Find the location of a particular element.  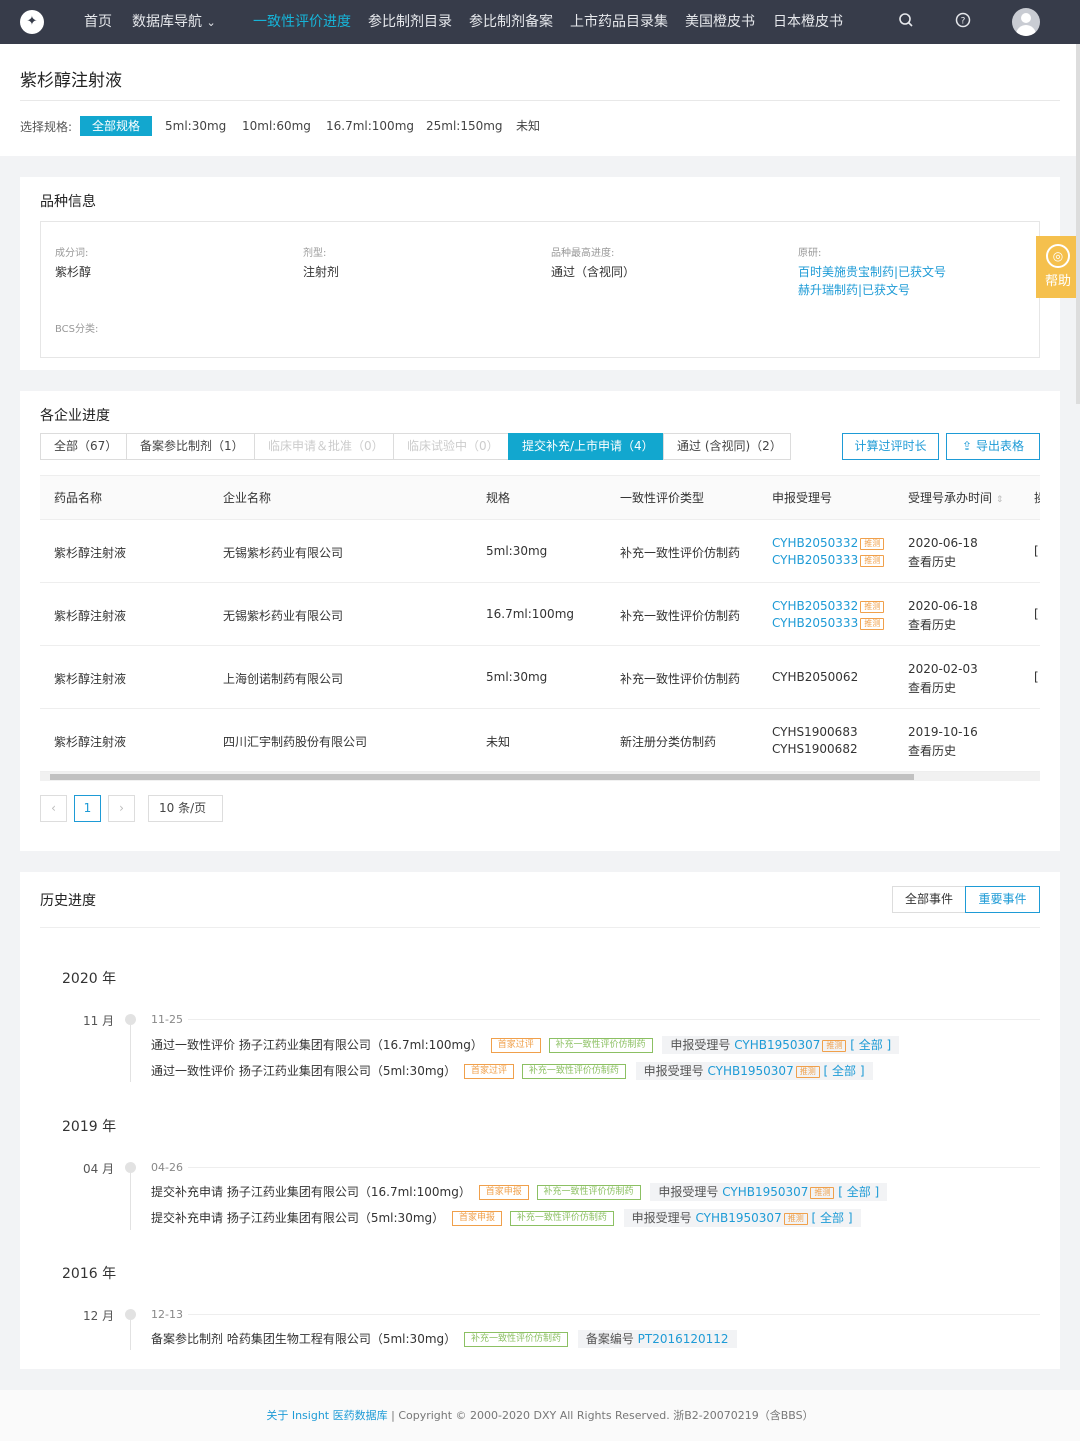

calc-duration-button: 计算过评时长 is located at coordinates (890, 446).